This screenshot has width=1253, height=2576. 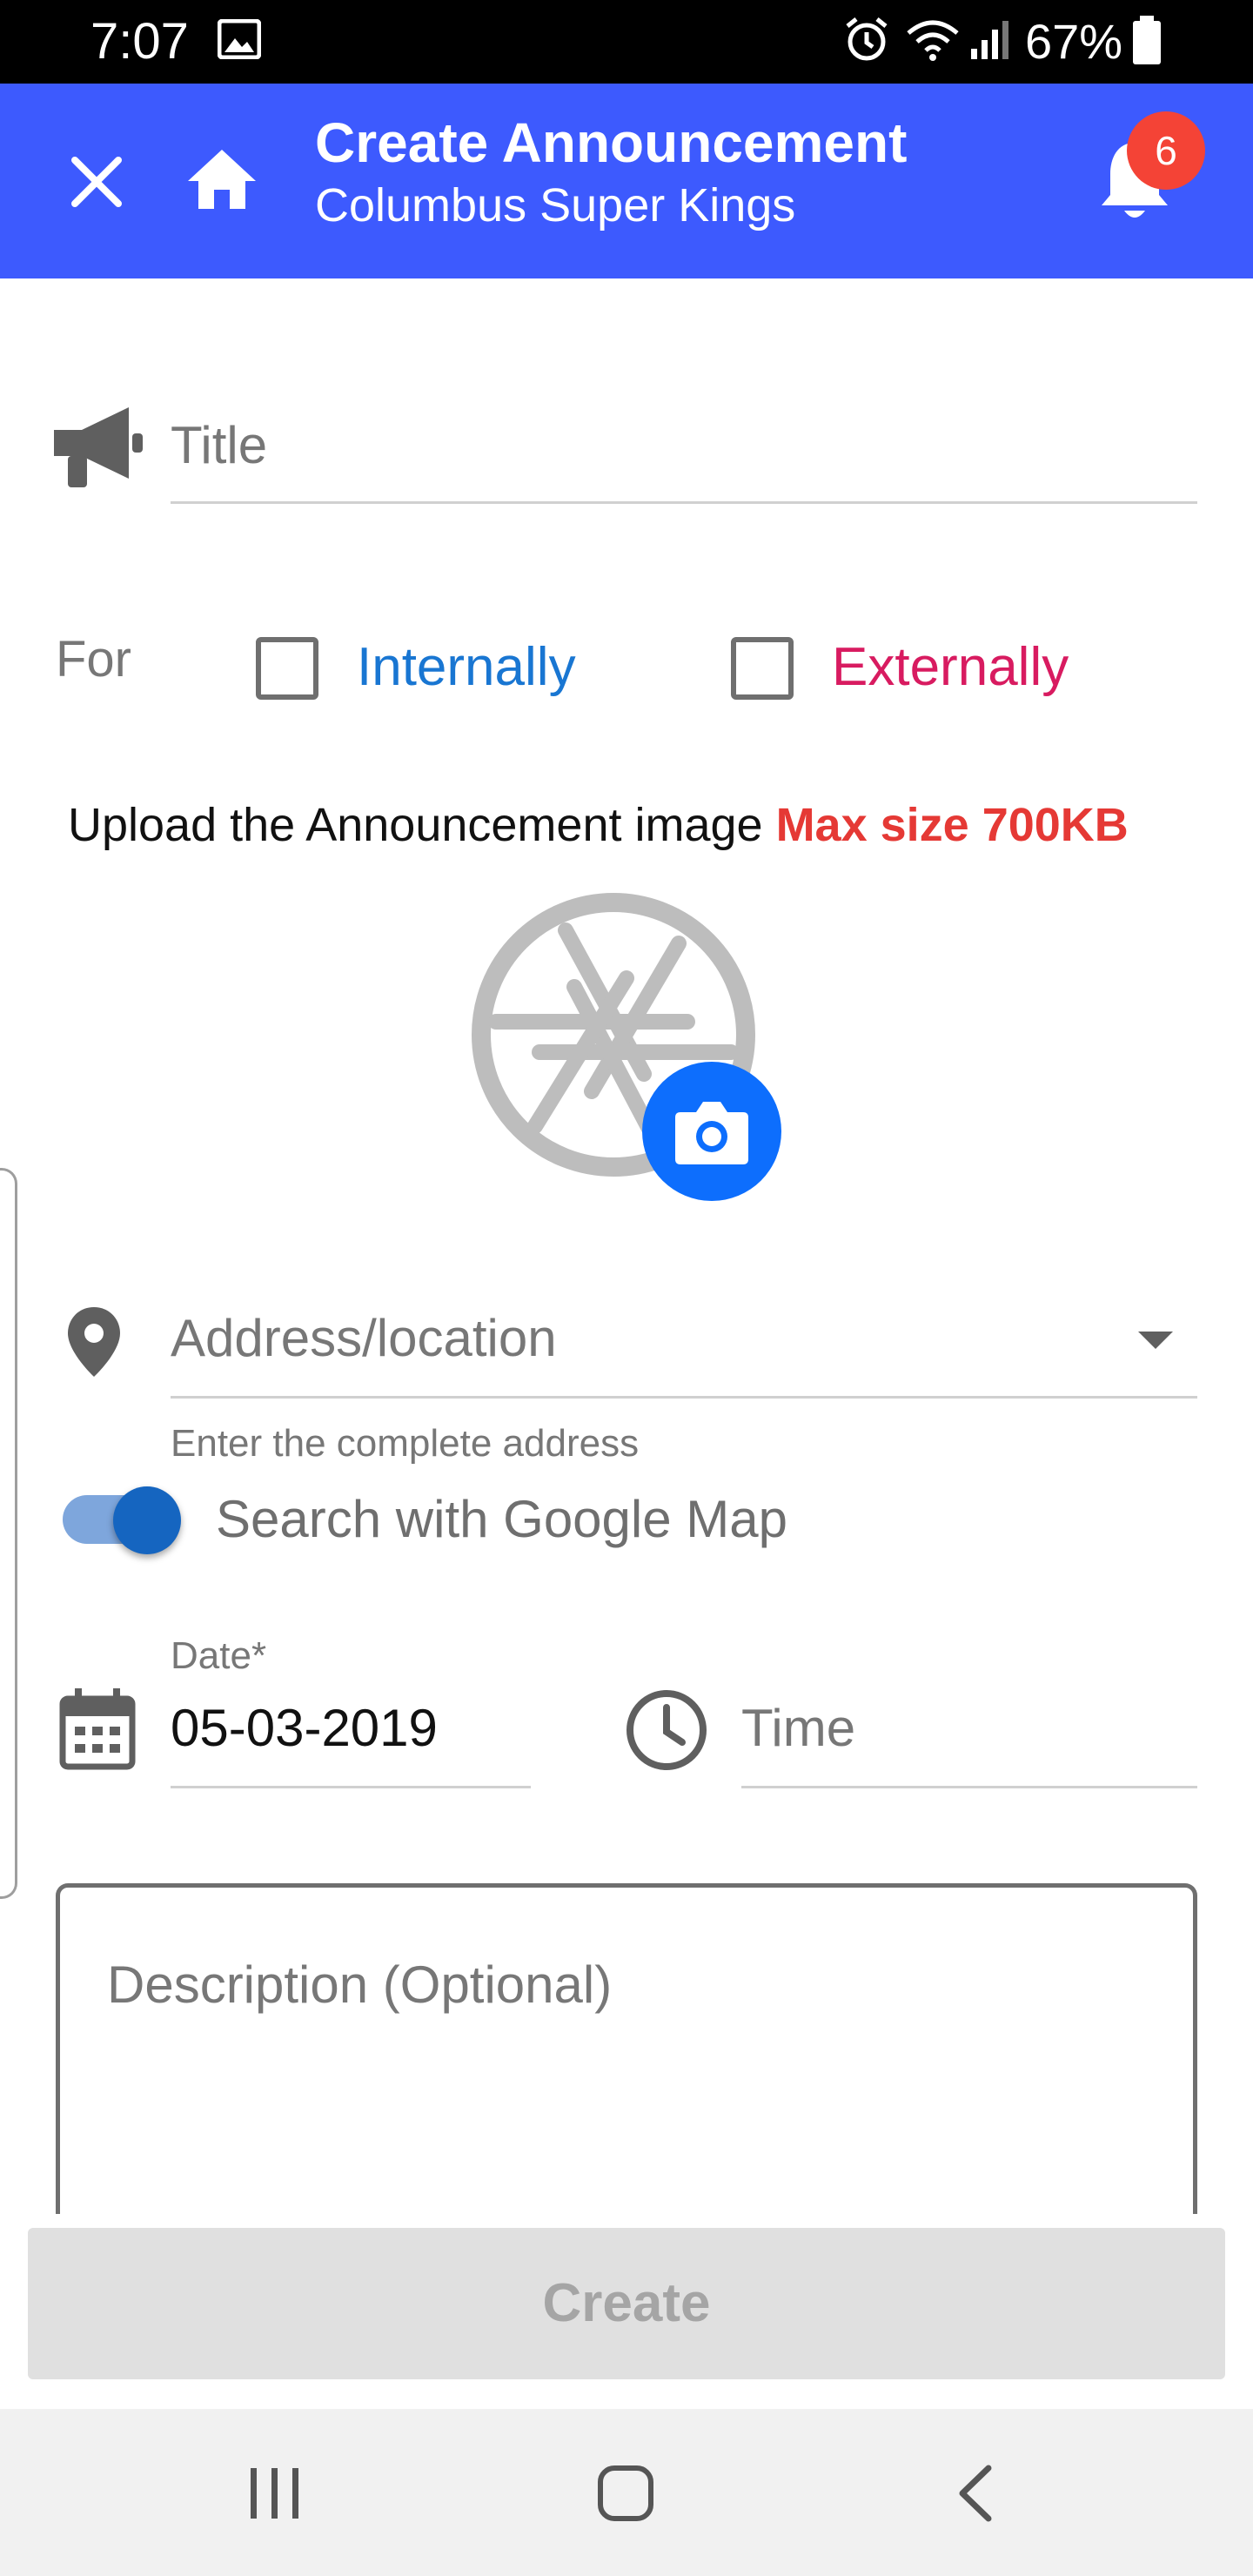 I want to click on camera-icon, so click(x=711, y=1133).